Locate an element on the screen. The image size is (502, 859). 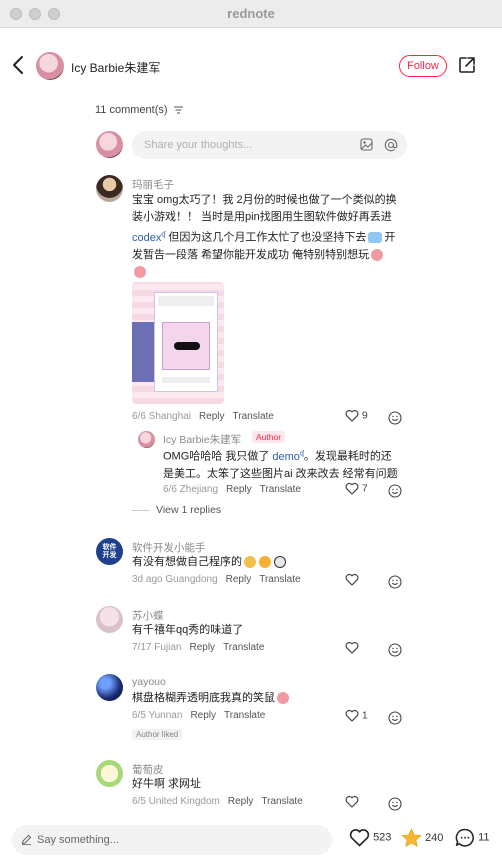
comment-count: 11 comment(s) is located at coordinates (139, 110).